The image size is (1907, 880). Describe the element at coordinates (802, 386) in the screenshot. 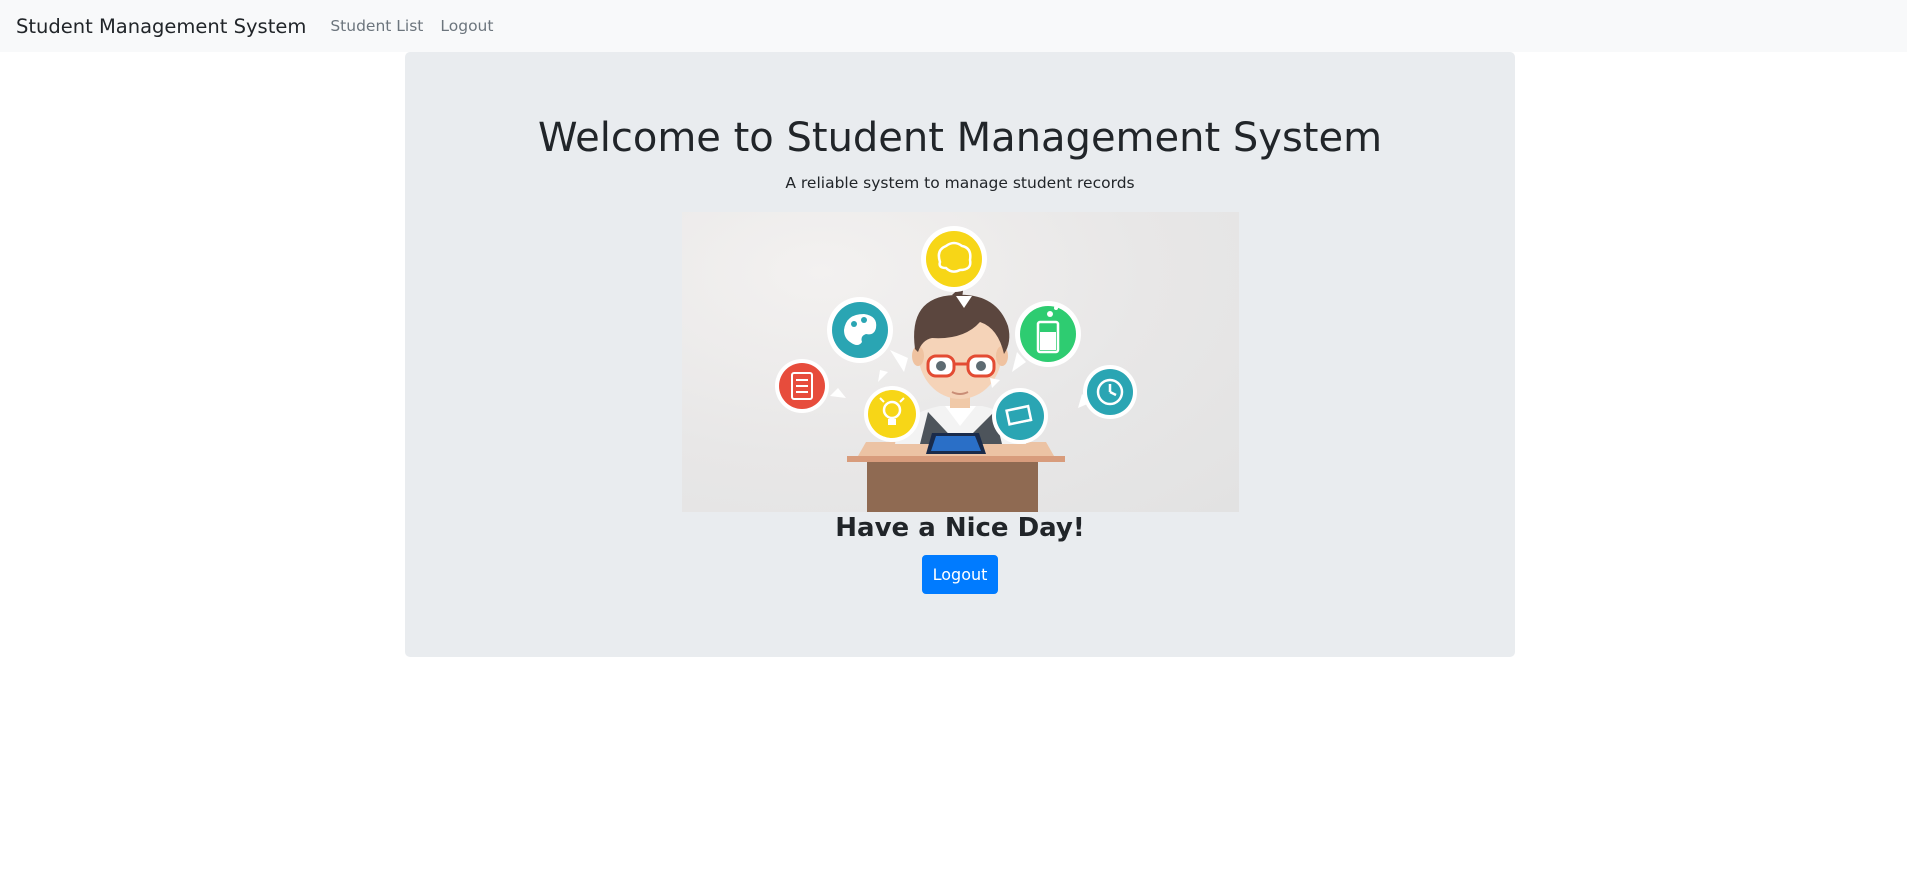

I see `checklist-icon` at that location.